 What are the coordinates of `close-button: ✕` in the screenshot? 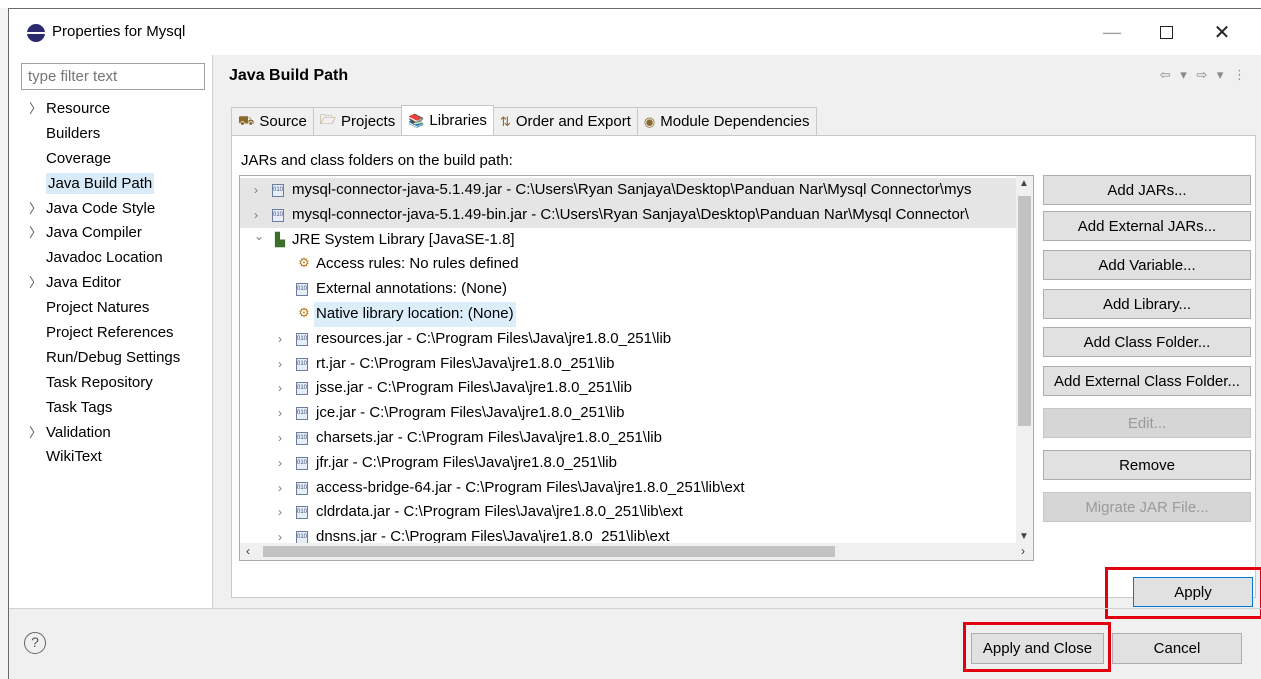 It's located at (1222, 32).